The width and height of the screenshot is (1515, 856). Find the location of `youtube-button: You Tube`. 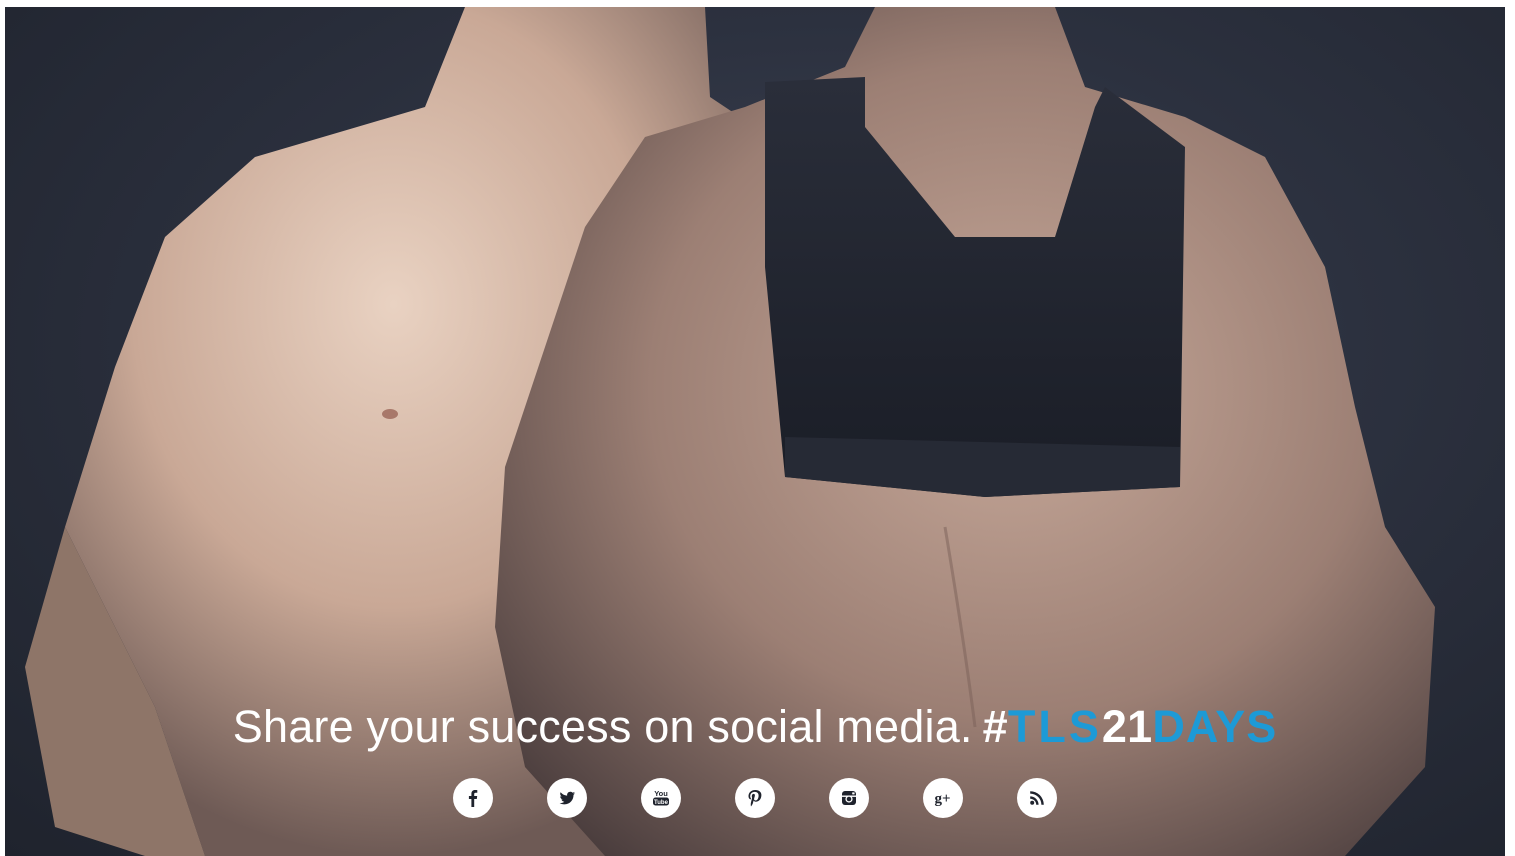

youtube-button: You Tube is located at coordinates (661, 798).